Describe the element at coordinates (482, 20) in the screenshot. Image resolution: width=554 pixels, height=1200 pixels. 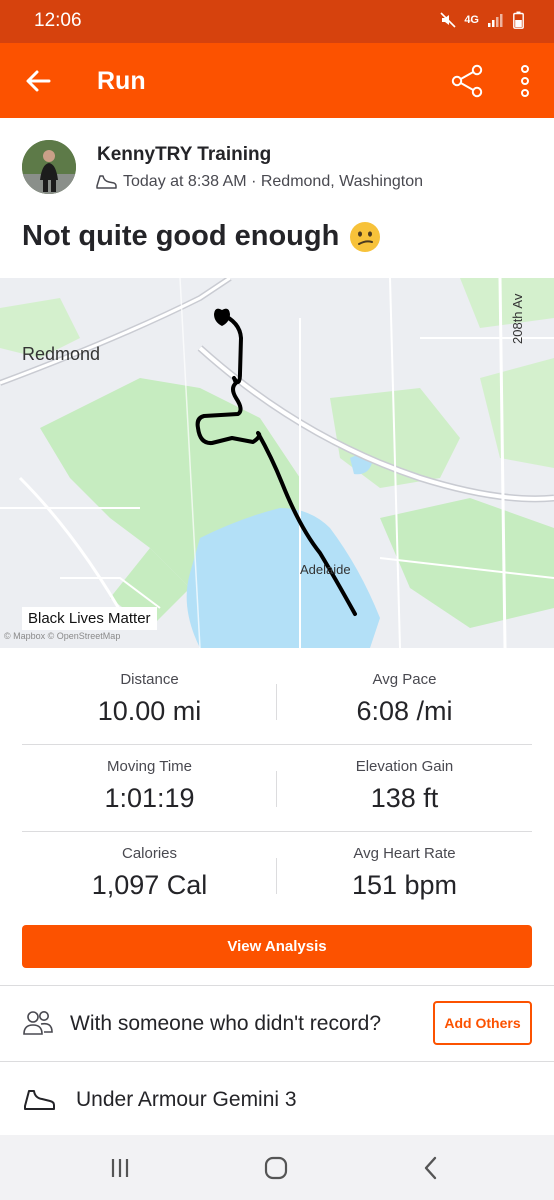
I see `status-icons: 4G` at that location.